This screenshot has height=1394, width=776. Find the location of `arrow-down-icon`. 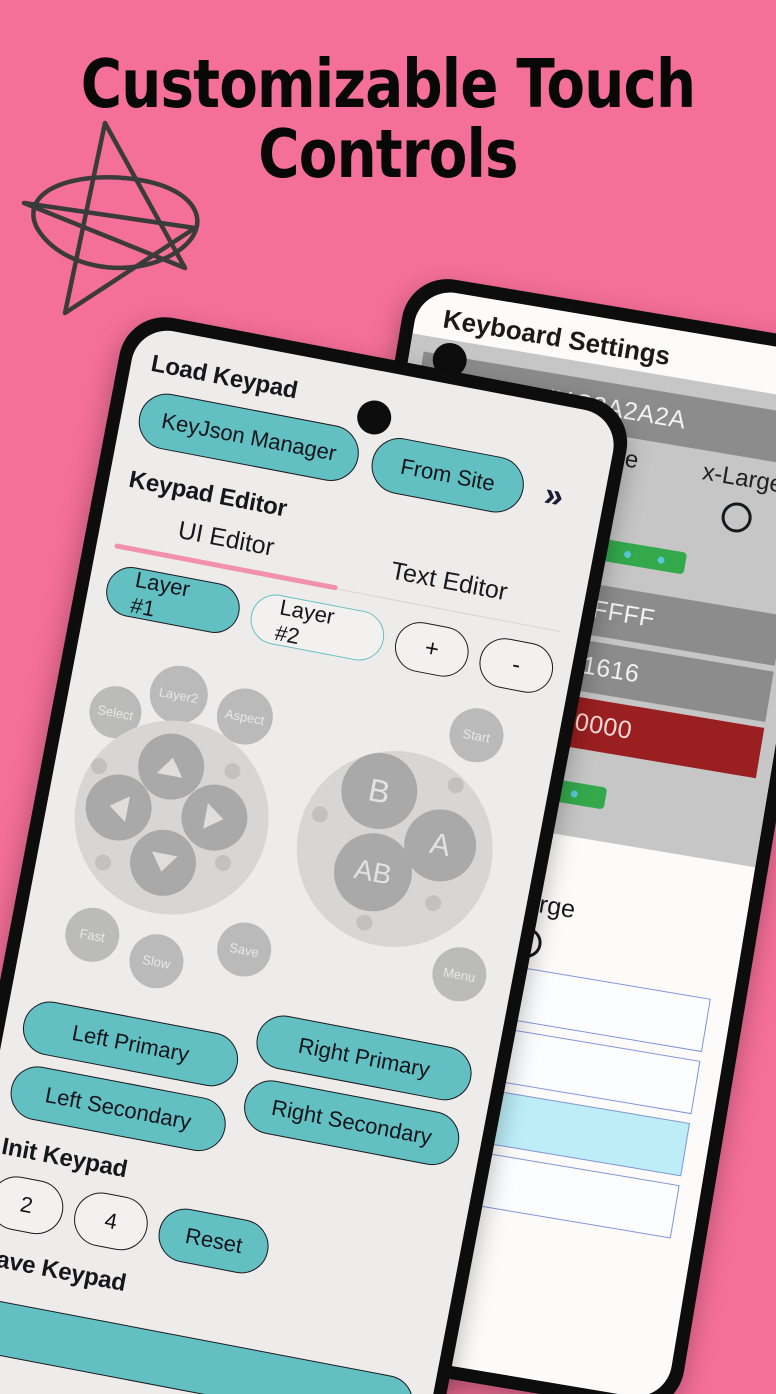

arrow-down-icon is located at coordinates (163, 863).